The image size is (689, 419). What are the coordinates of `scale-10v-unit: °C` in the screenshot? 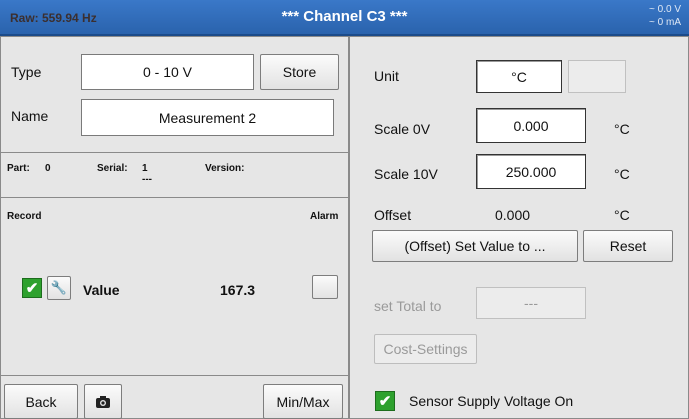 It's located at (622, 174).